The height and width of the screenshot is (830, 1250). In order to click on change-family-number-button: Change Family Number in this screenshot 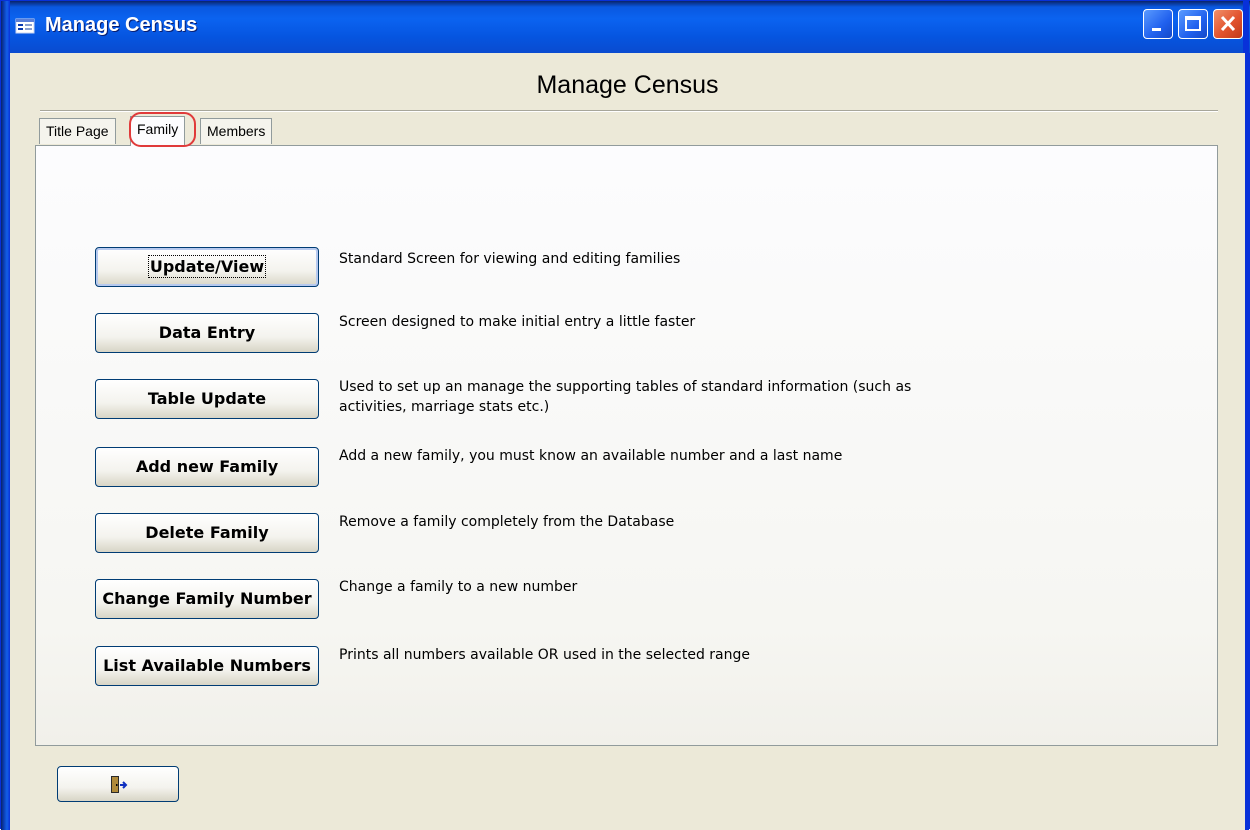, I will do `click(207, 599)`.